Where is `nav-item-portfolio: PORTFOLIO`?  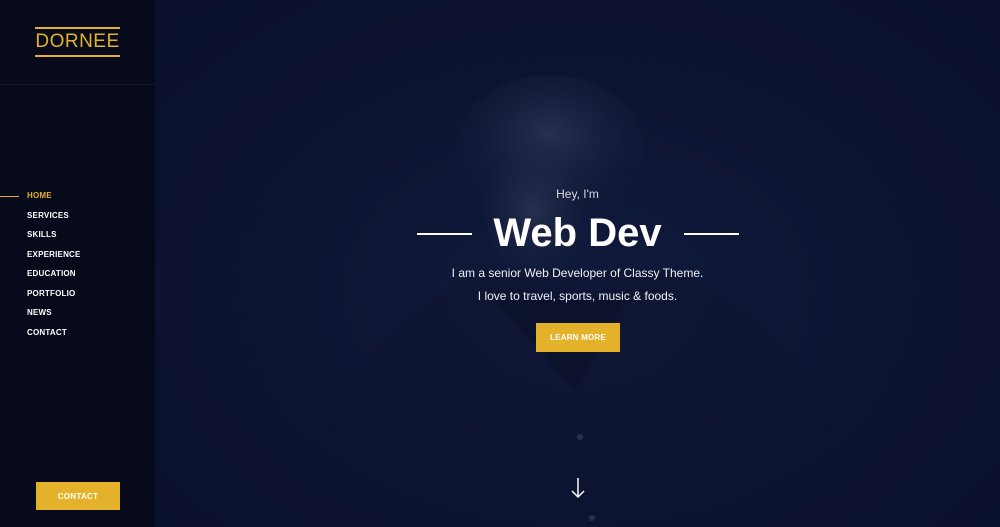
nav-item-portfolio: PORTFOLIO is located at coordinates (77, 297).